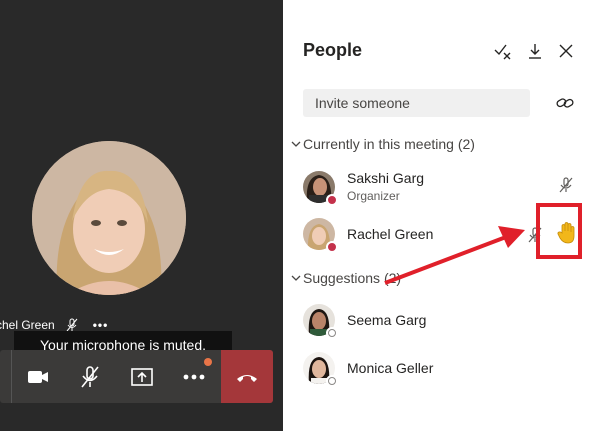 Image resolution: width=596 pixels, height=431 pixels. I want to click on participant-more-button: •••, so click(101, 325).